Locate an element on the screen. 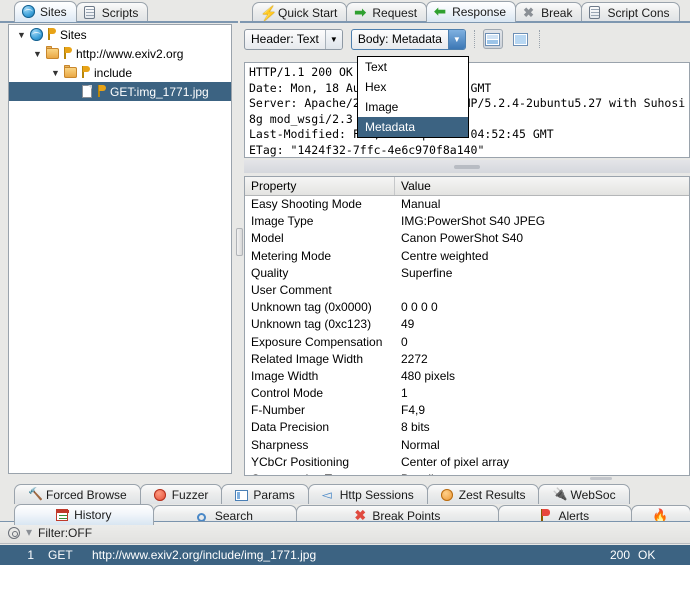 This screenshot has width=690, height=609. scrollbar-thumb is located at coordinates (239, 242).